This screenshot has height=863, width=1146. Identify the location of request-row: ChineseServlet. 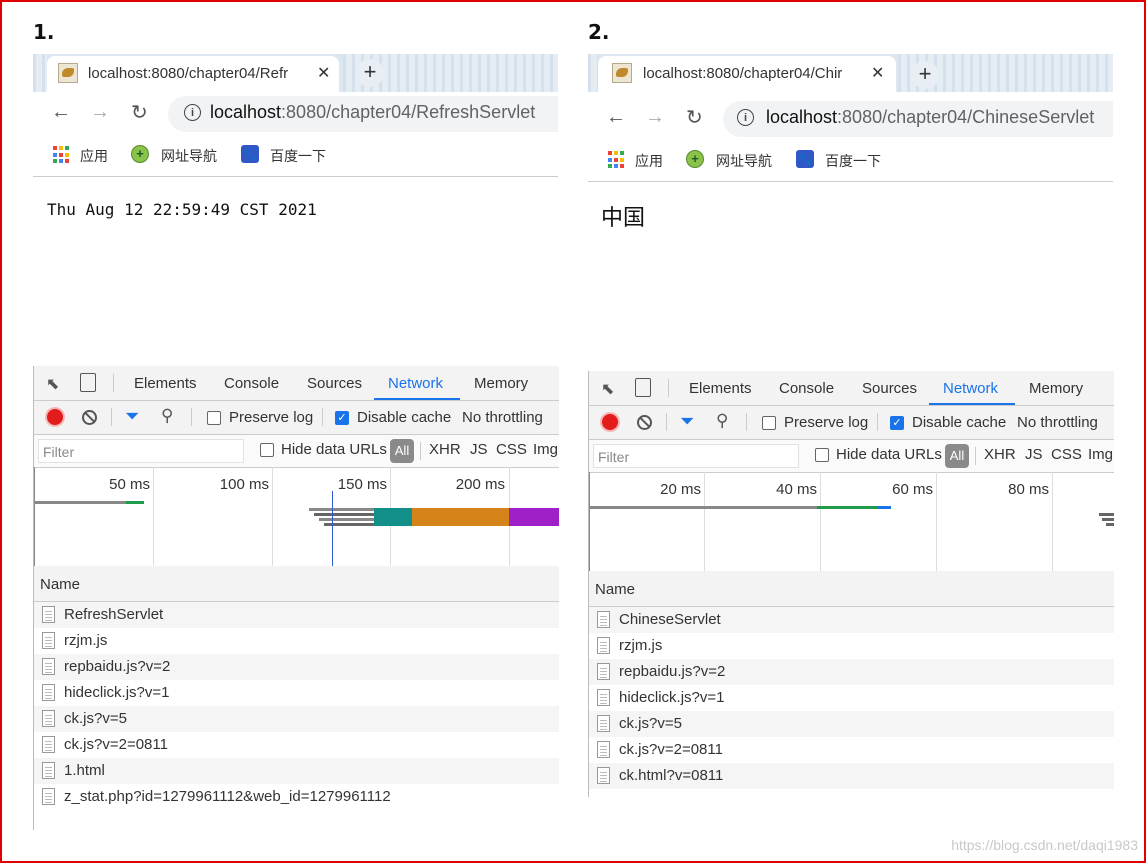
(851, 620).